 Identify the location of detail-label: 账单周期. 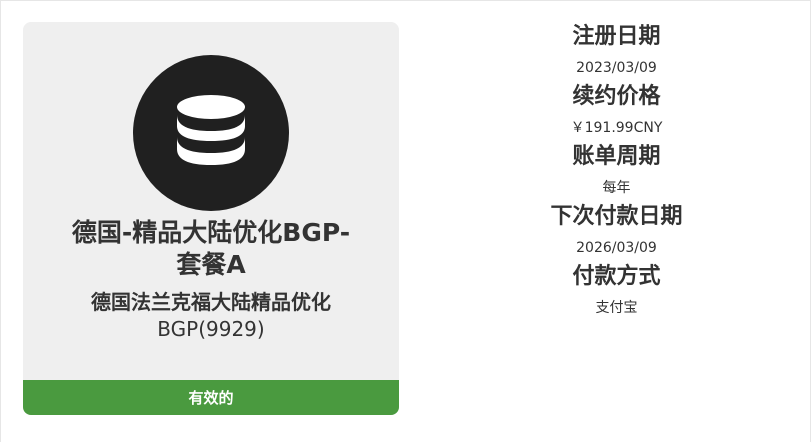
(616, 156).